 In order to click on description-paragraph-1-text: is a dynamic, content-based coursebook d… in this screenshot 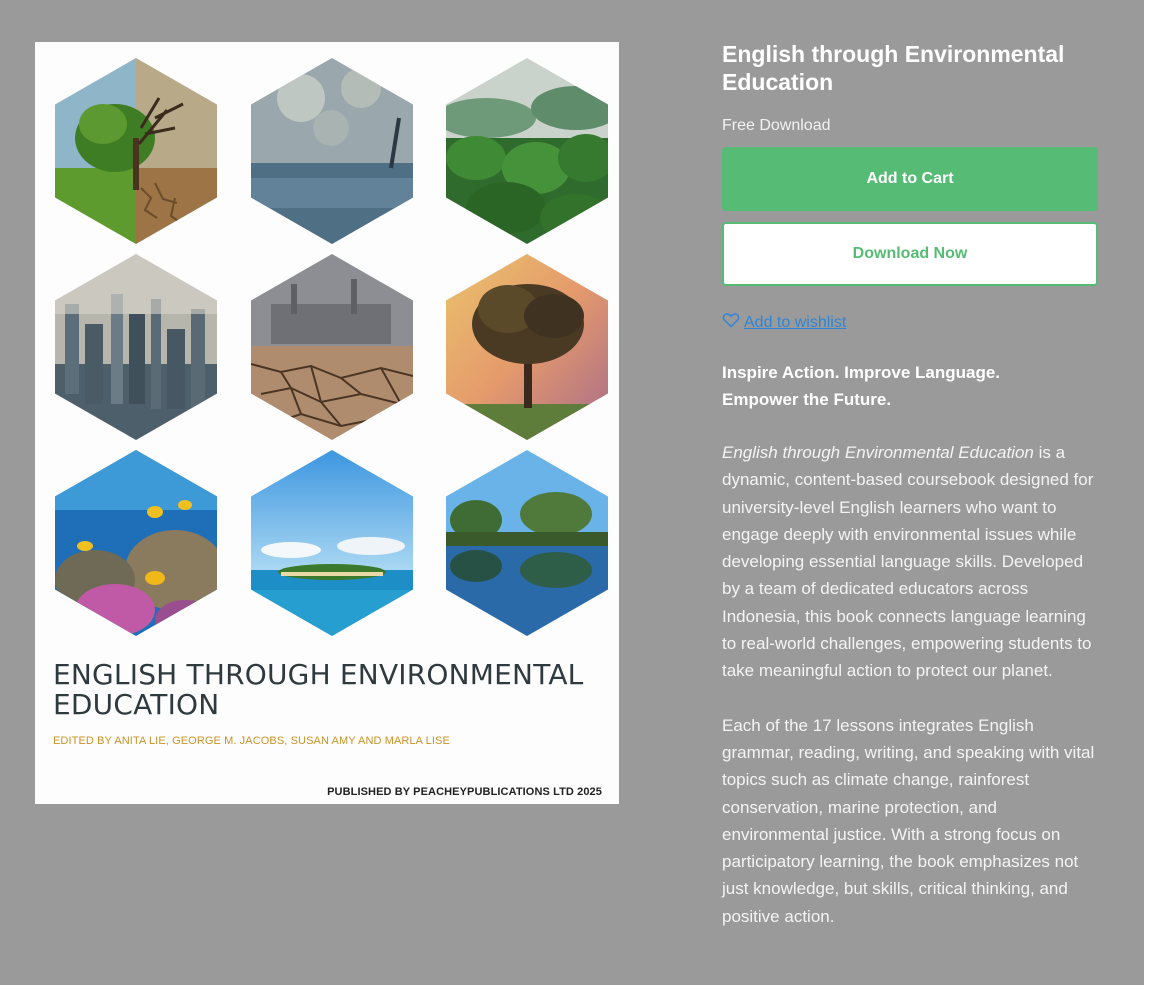, I will do `click(908, 562)`.